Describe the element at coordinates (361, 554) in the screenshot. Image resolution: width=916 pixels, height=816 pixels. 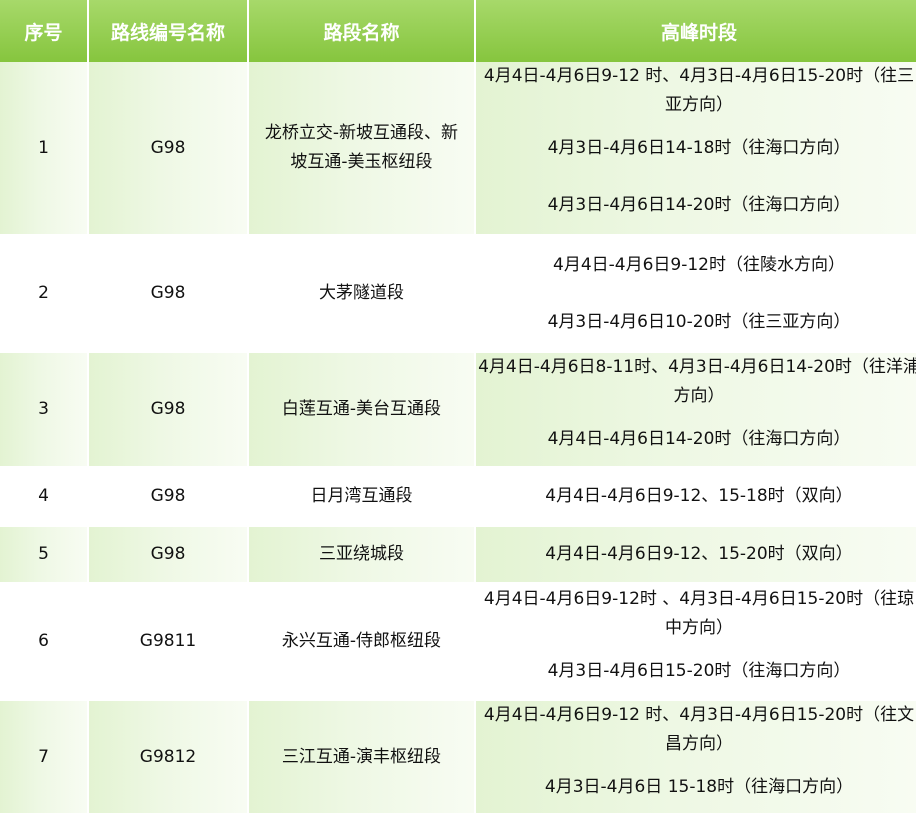
I see `cell-section: 三亚绕城段` at that location.